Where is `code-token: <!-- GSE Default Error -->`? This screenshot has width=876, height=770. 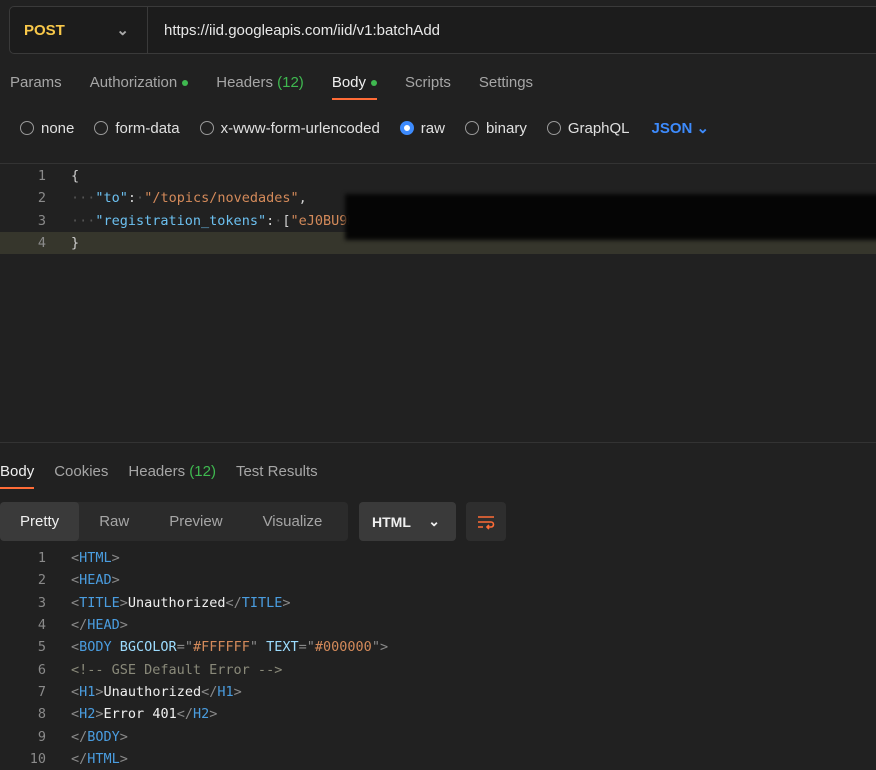
code-token: <!-- GSE Default Error --> is located at coordinates (177, 669).